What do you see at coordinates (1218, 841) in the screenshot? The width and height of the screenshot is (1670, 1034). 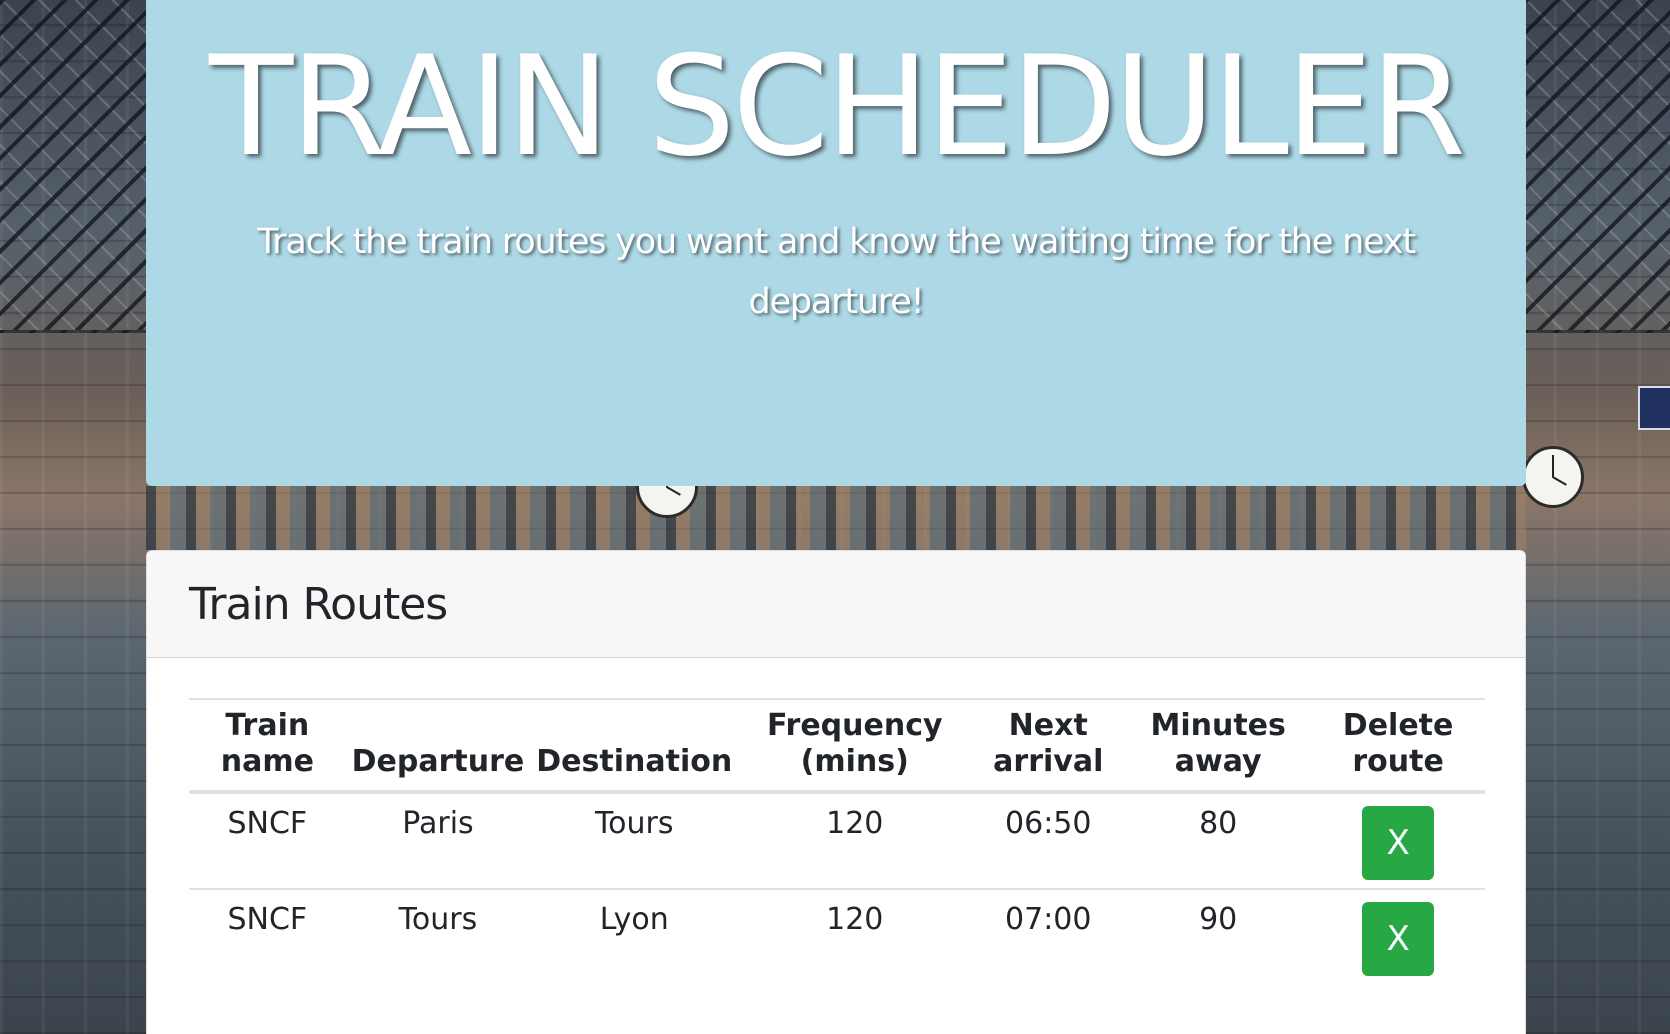 I see `cell-minutes-away: 80` at bounding box center [1218, 841].